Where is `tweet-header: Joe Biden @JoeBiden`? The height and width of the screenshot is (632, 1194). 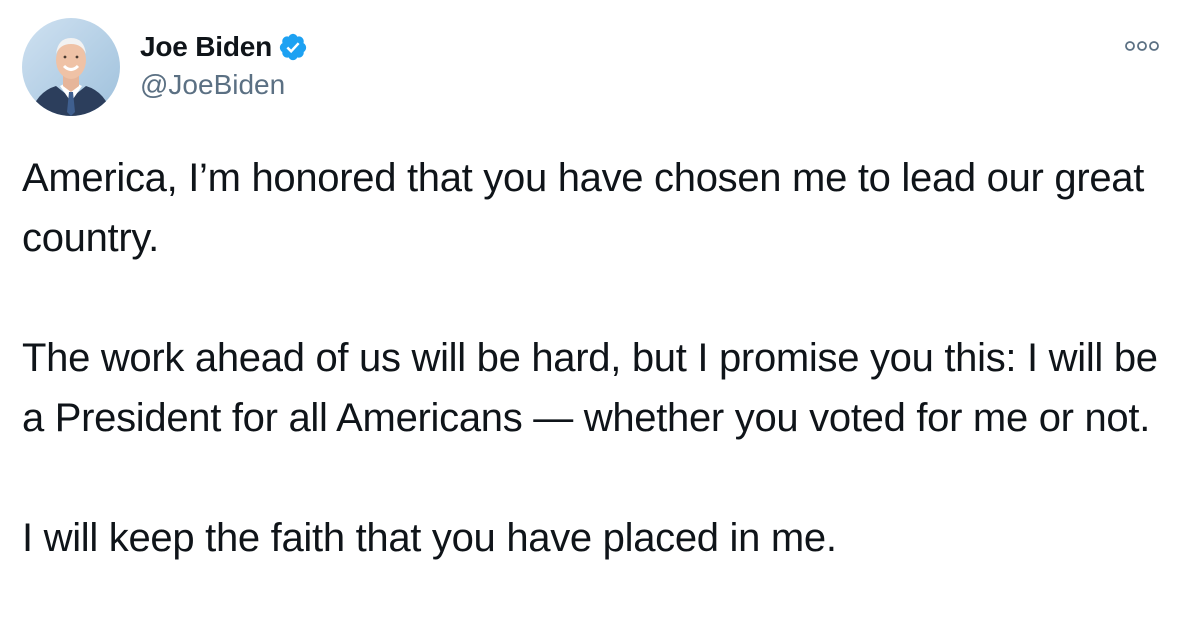
tweet-header: Joe Biden @JoeBiden is located at coordinates (165, 68).